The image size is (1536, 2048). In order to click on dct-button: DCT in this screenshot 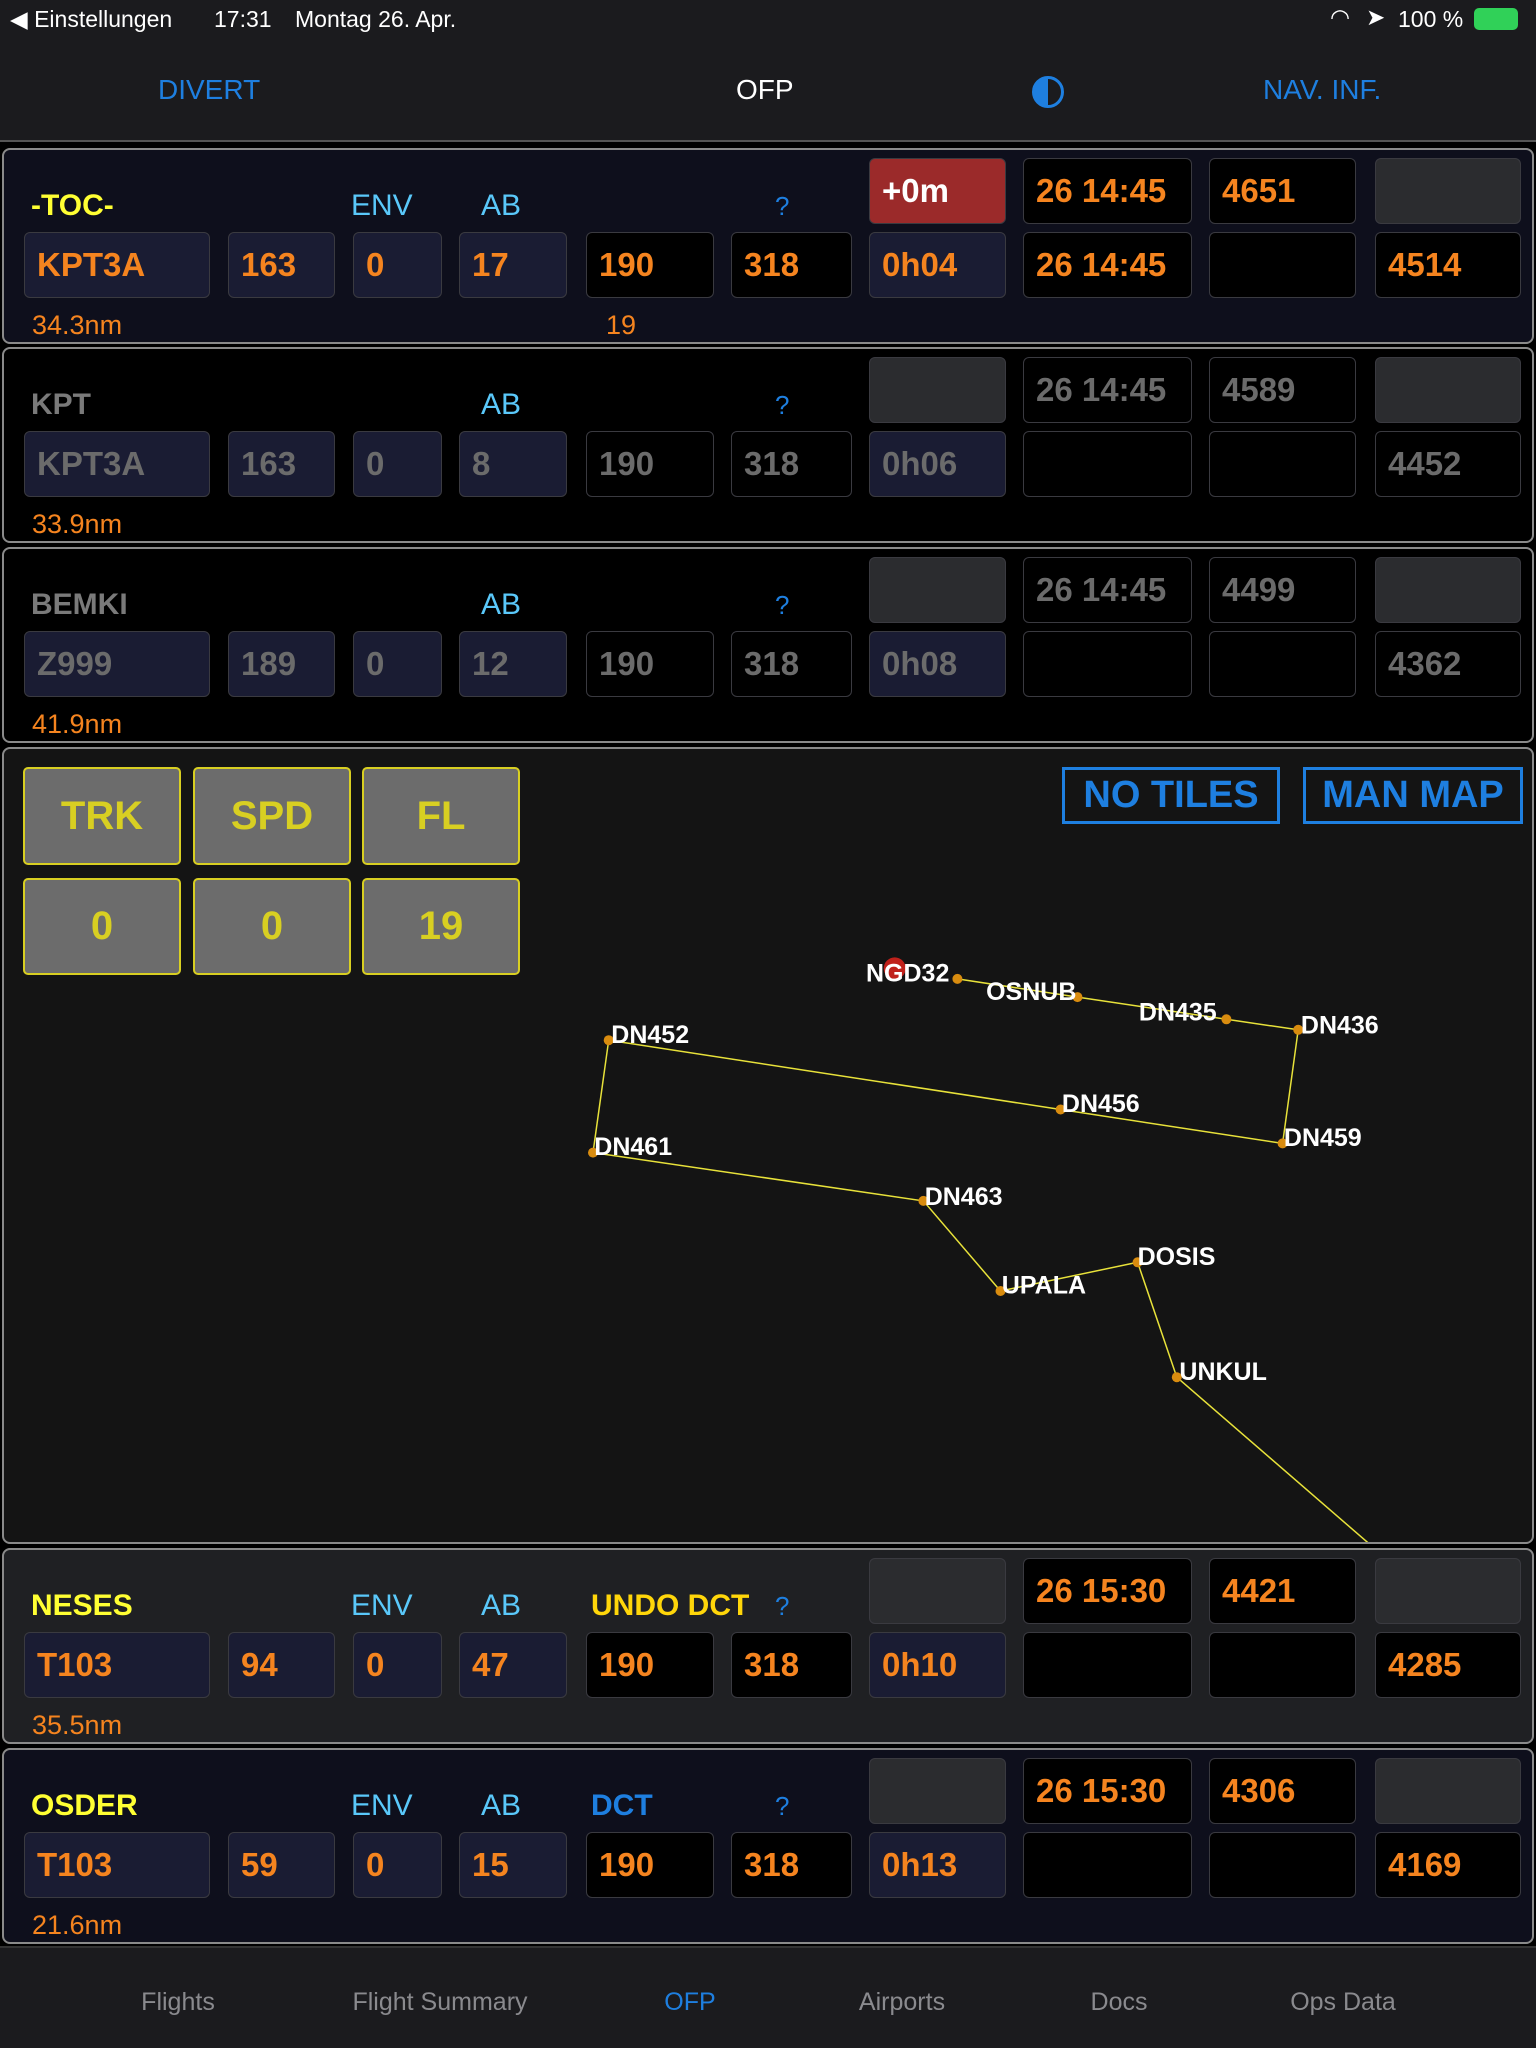, I will do `click(622, 1806)`.